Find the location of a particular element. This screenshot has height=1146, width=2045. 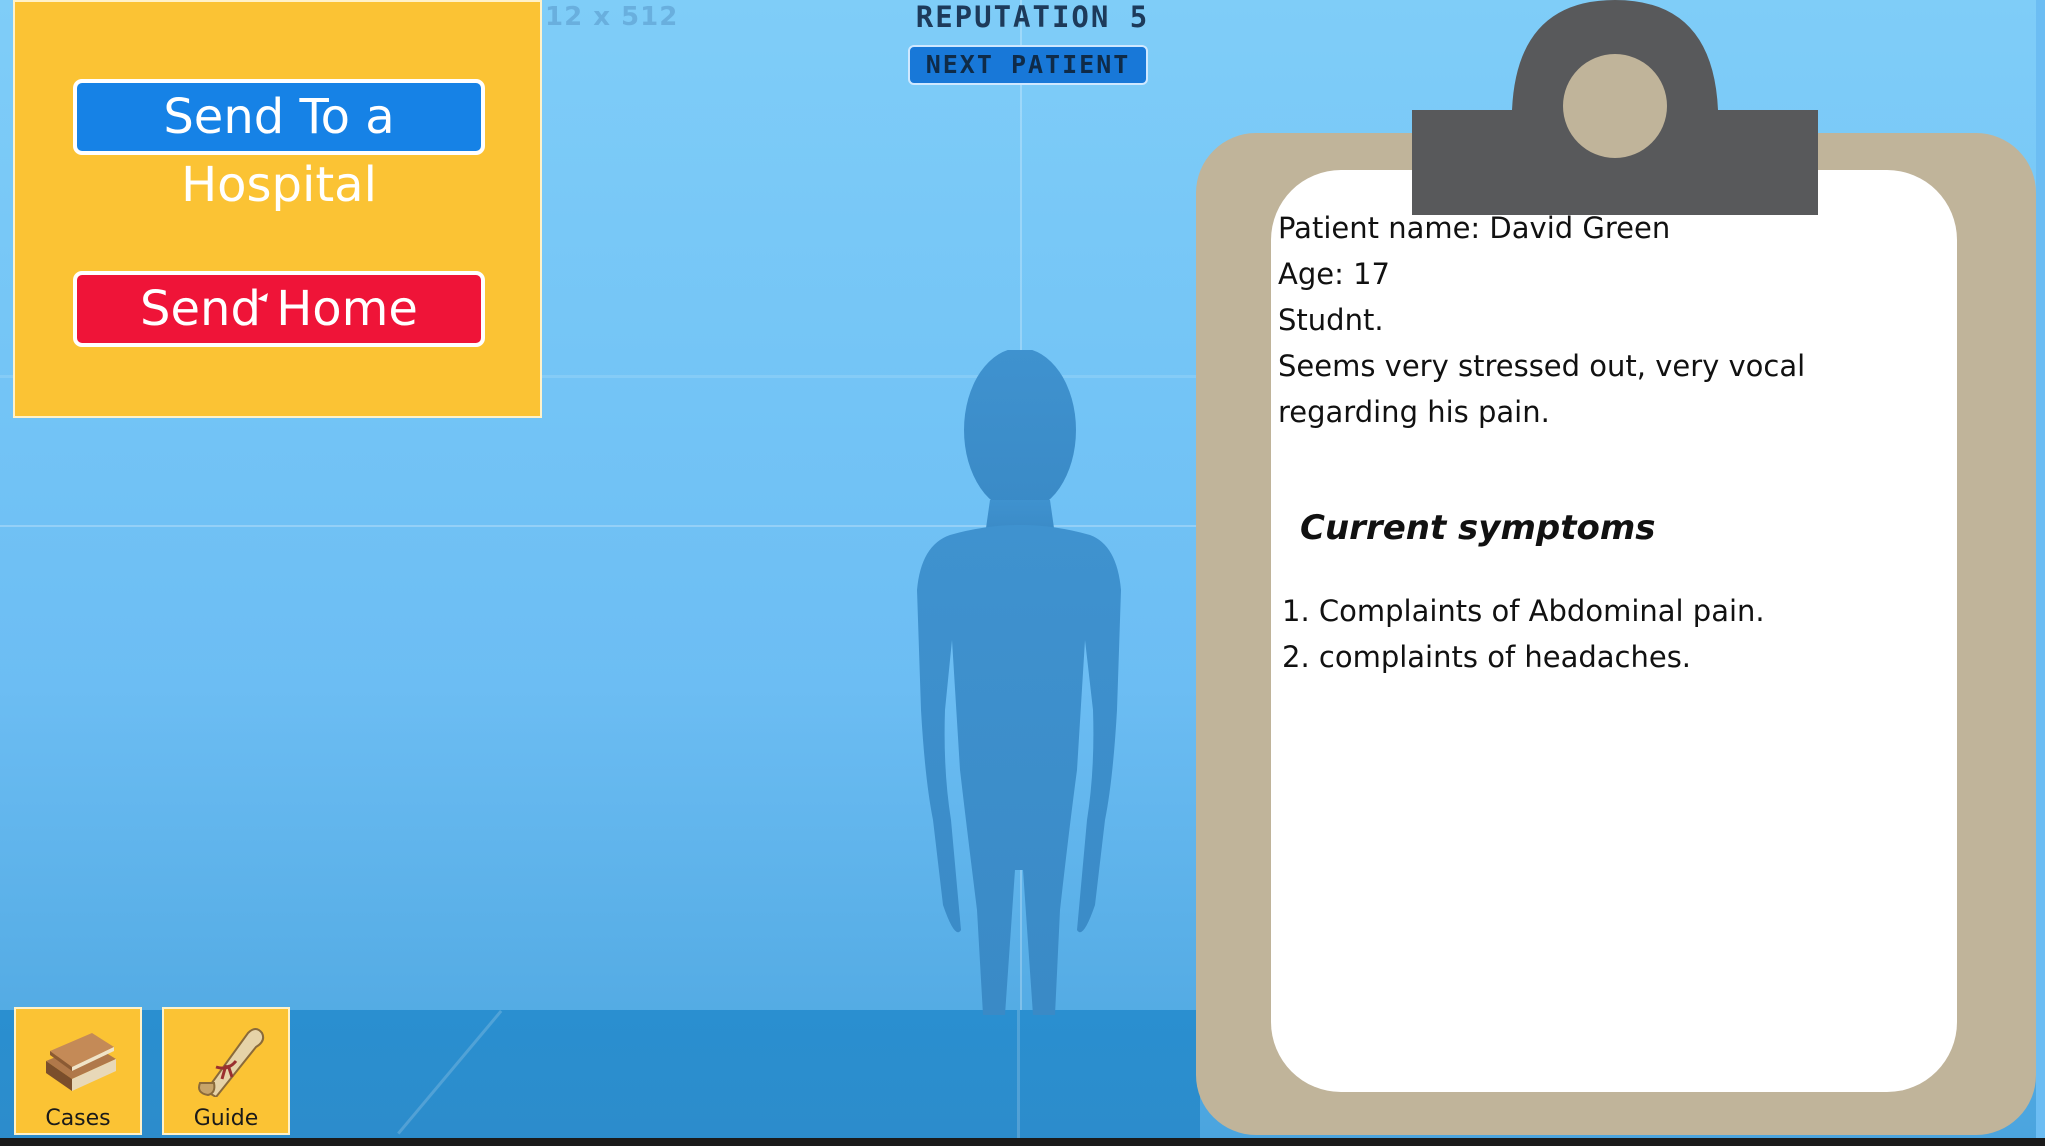

book-icon is located at coordinates (81, 1062).